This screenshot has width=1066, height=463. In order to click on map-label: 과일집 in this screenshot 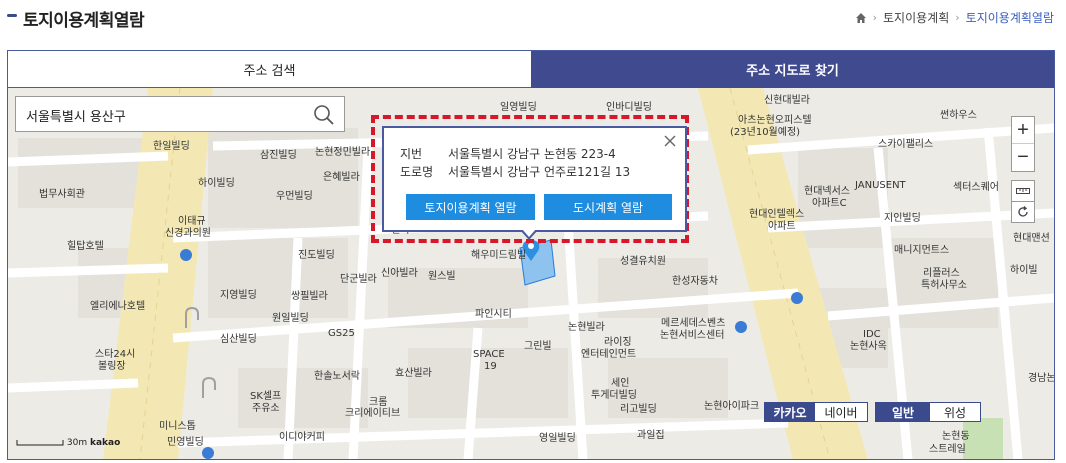, I will do `click(651, 435)`.